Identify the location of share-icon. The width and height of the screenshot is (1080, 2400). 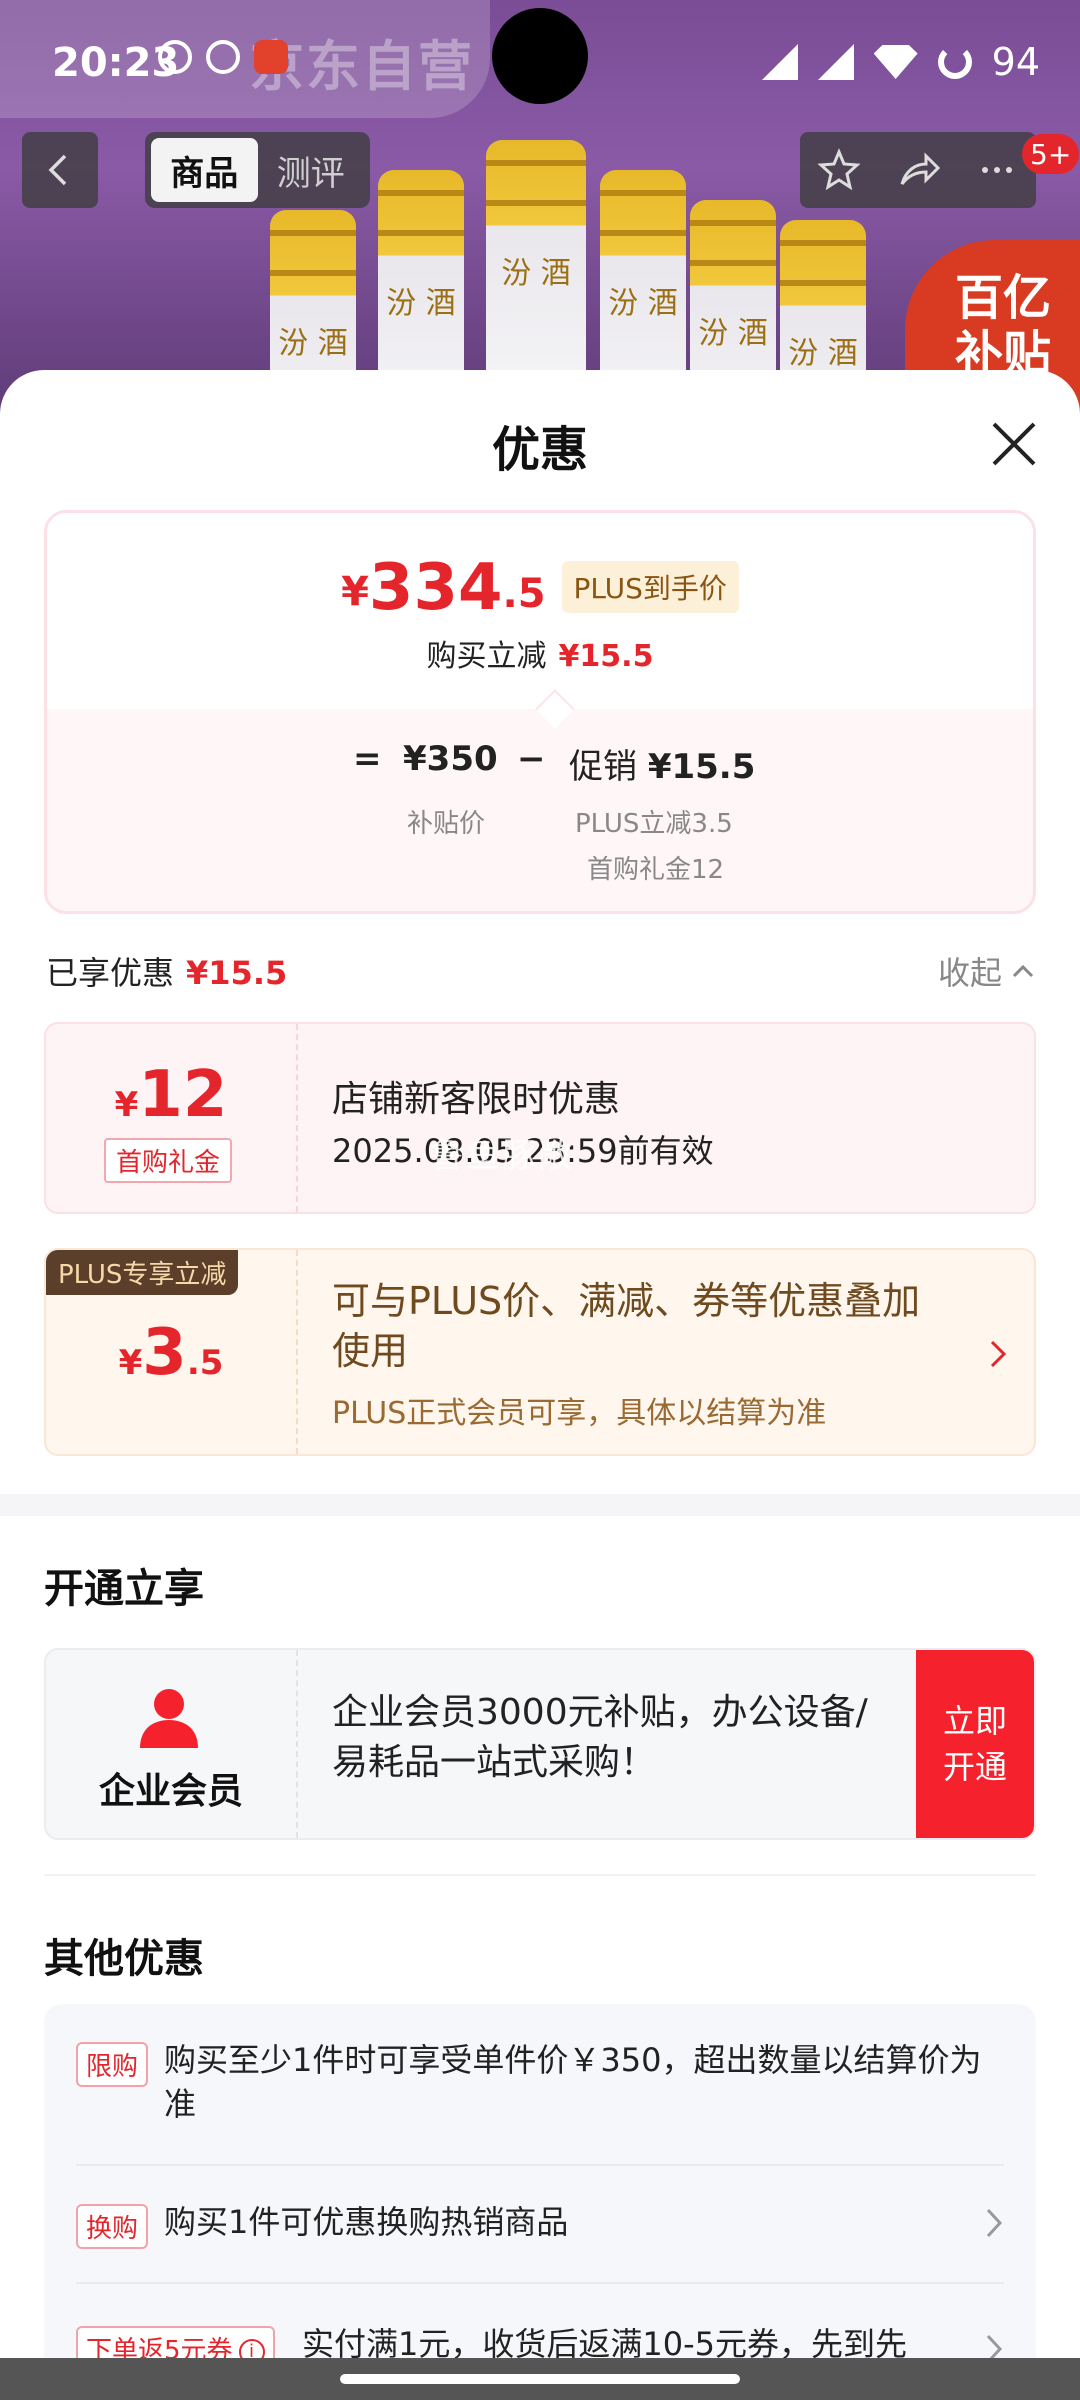
(918, 170).